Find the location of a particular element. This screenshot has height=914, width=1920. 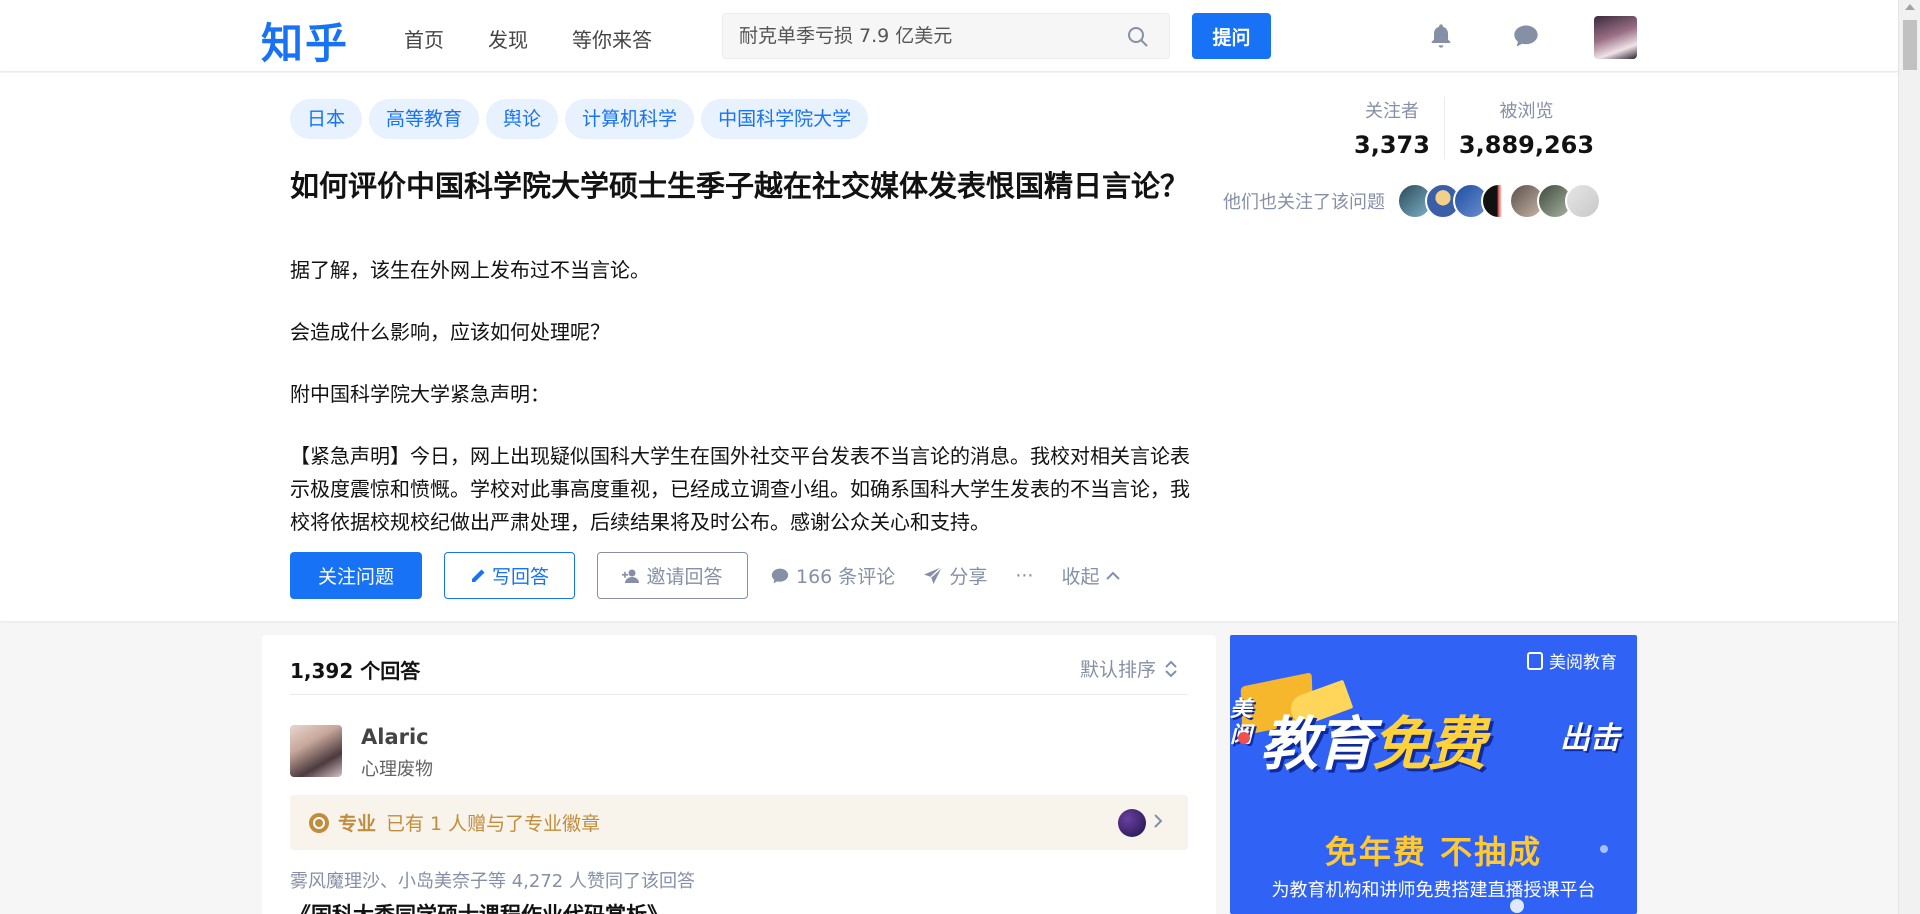

follow-question-button: 关注问题 is located at coordinates (356, 575).